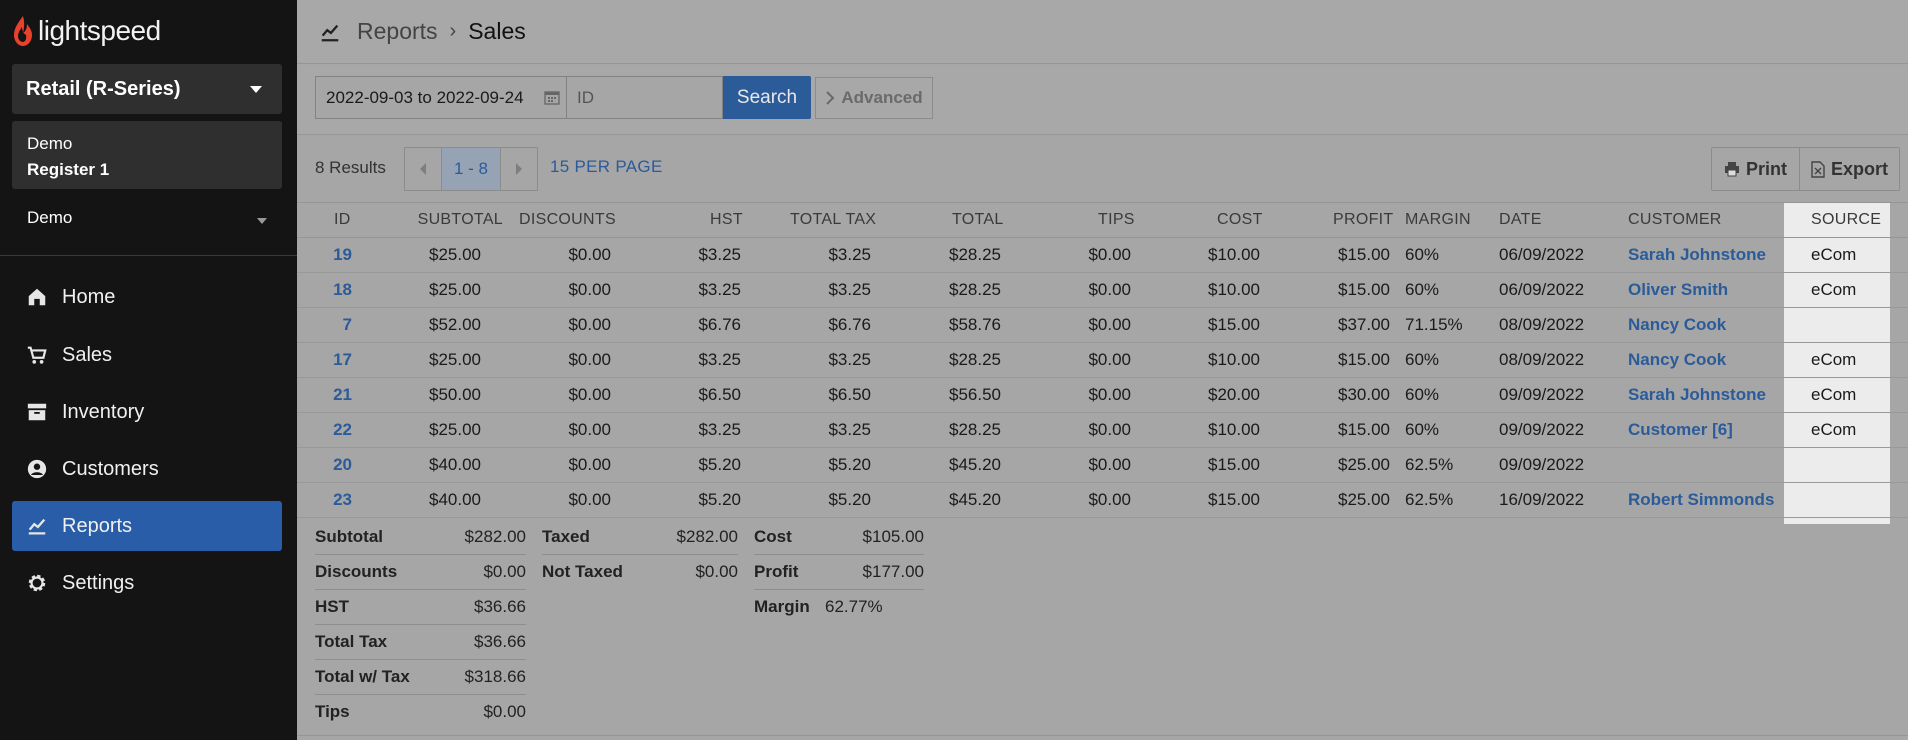  I want to click on summary-label: Cost, so click(773, 536).